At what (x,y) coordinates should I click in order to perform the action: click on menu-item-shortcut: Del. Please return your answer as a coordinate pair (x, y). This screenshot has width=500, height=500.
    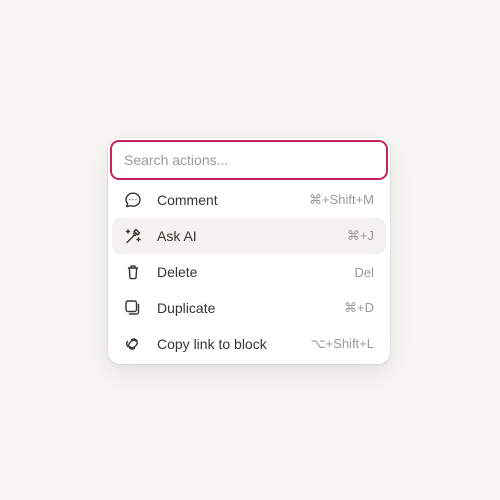
    Looking at the image, I should click on (364, 272).